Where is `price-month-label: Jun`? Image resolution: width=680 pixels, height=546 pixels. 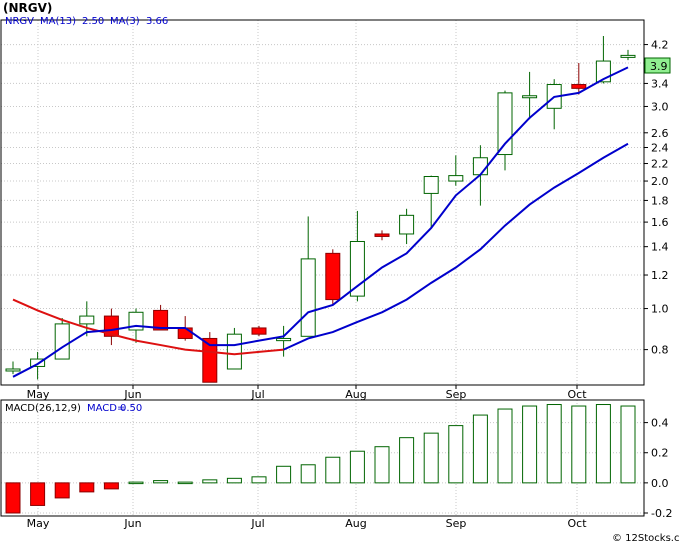
price-month-label: Jun is located at coordinates (132, 394).